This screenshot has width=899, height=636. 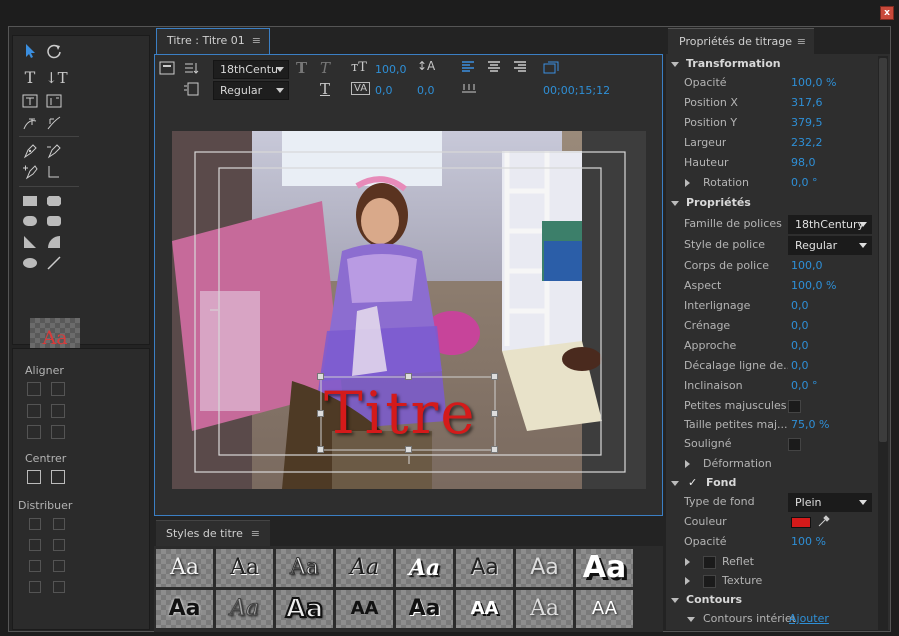 I want to click on rectangle-tool-icon, so click(x=30, y=201).